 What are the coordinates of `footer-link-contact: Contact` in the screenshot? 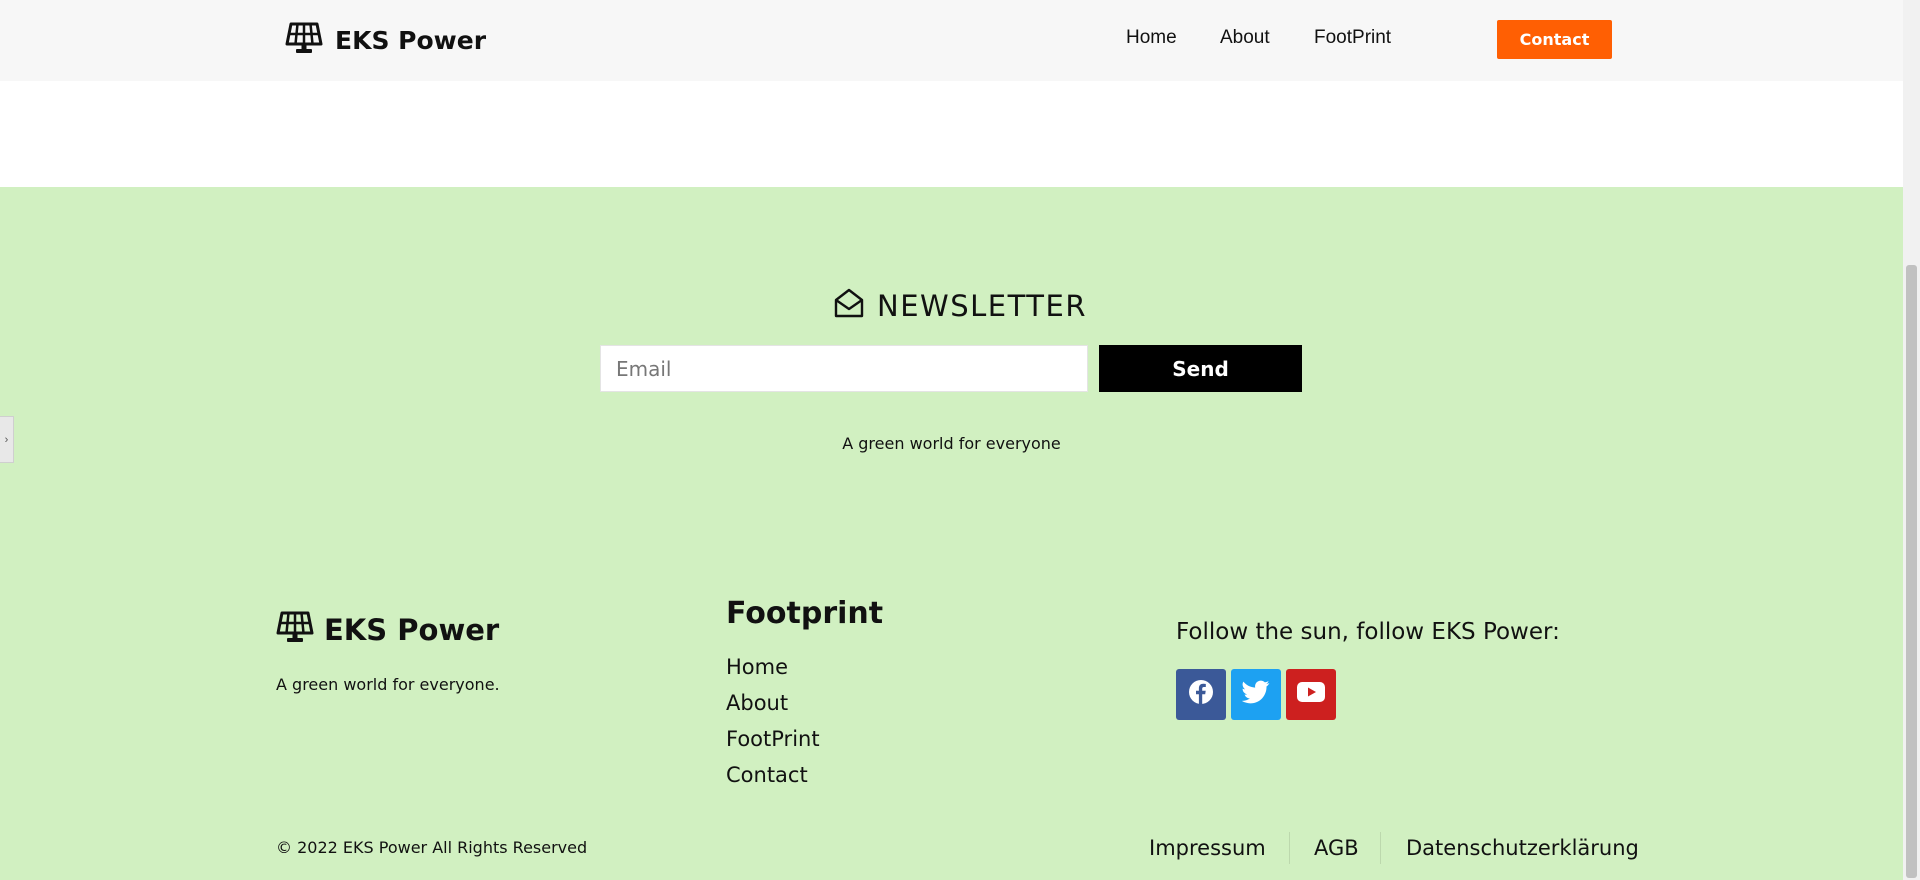 It's located at (767, 775).